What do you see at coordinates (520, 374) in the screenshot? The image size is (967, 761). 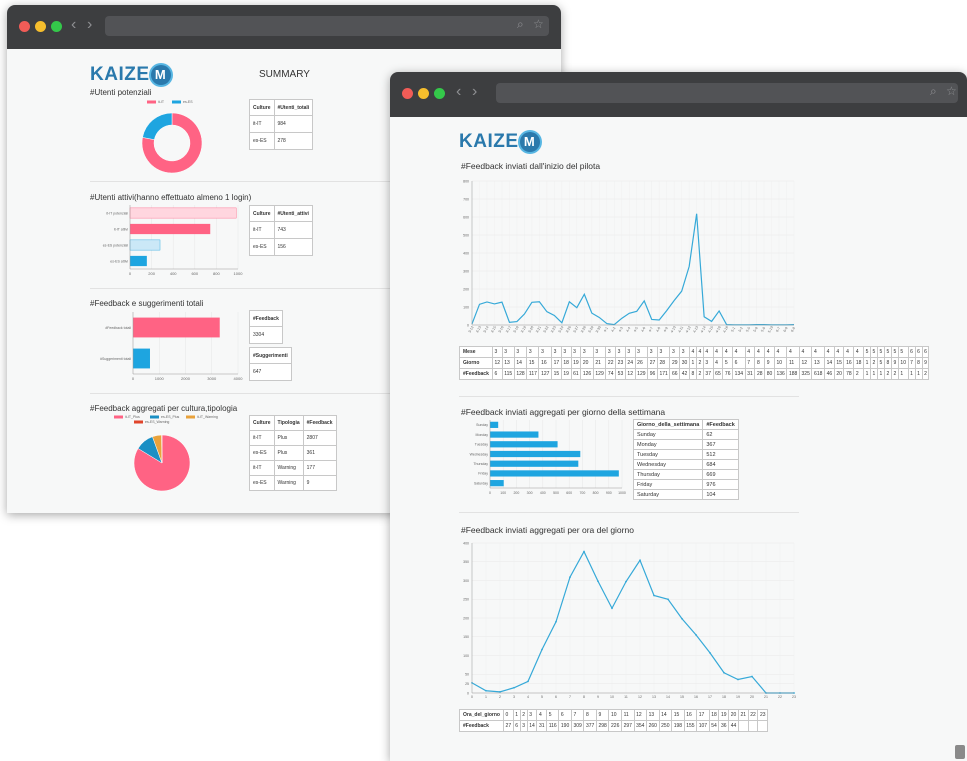 I see `table-cell: 128` at bounding box center [520, 374].